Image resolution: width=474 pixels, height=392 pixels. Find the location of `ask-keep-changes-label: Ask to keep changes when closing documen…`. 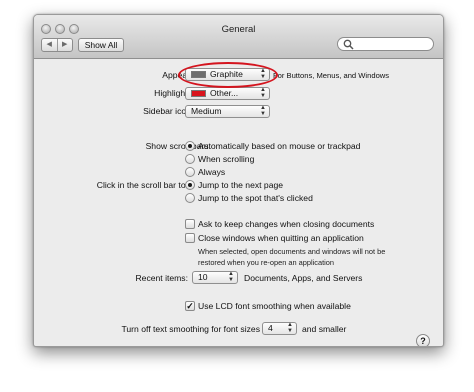

ask-keep-changes-label: Ask to keep changes when closing documen… is located at coordinates (286, 224).